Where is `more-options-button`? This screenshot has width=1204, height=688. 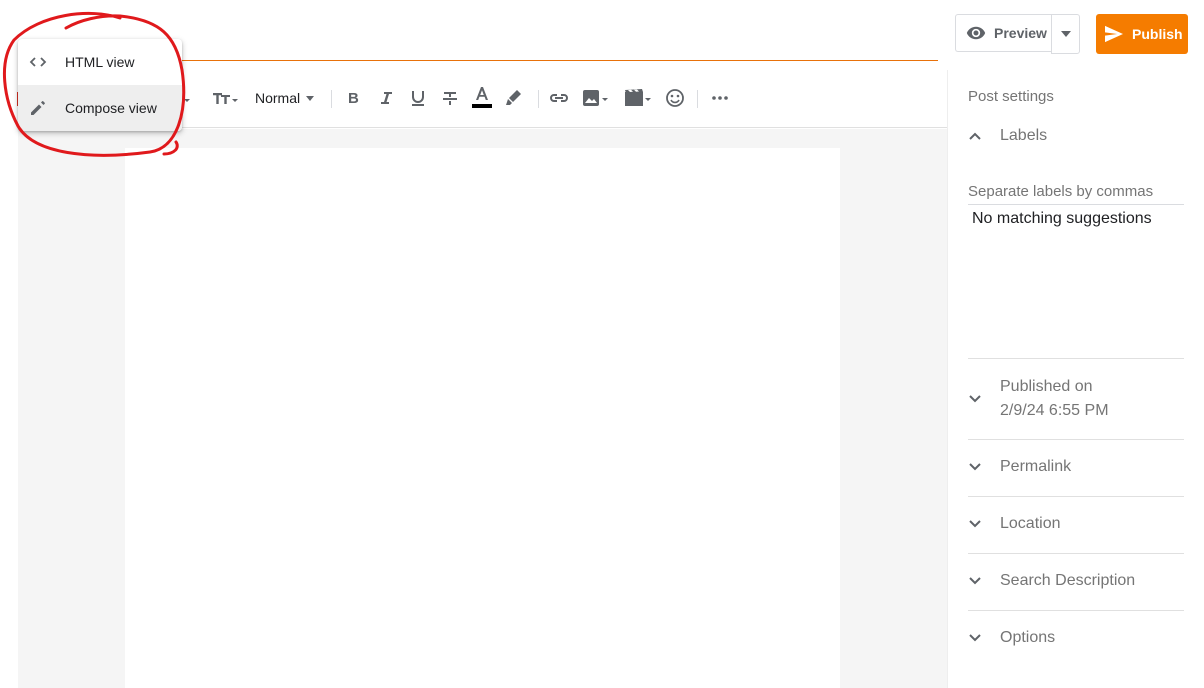 more-options-button is located at coordinates (720, 98).